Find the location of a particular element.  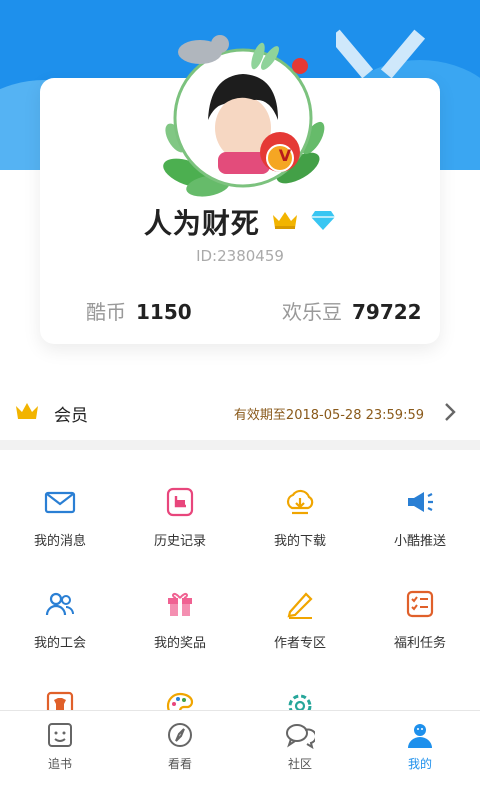

coins-label: 酷币 is located at coordinates (106, 312).